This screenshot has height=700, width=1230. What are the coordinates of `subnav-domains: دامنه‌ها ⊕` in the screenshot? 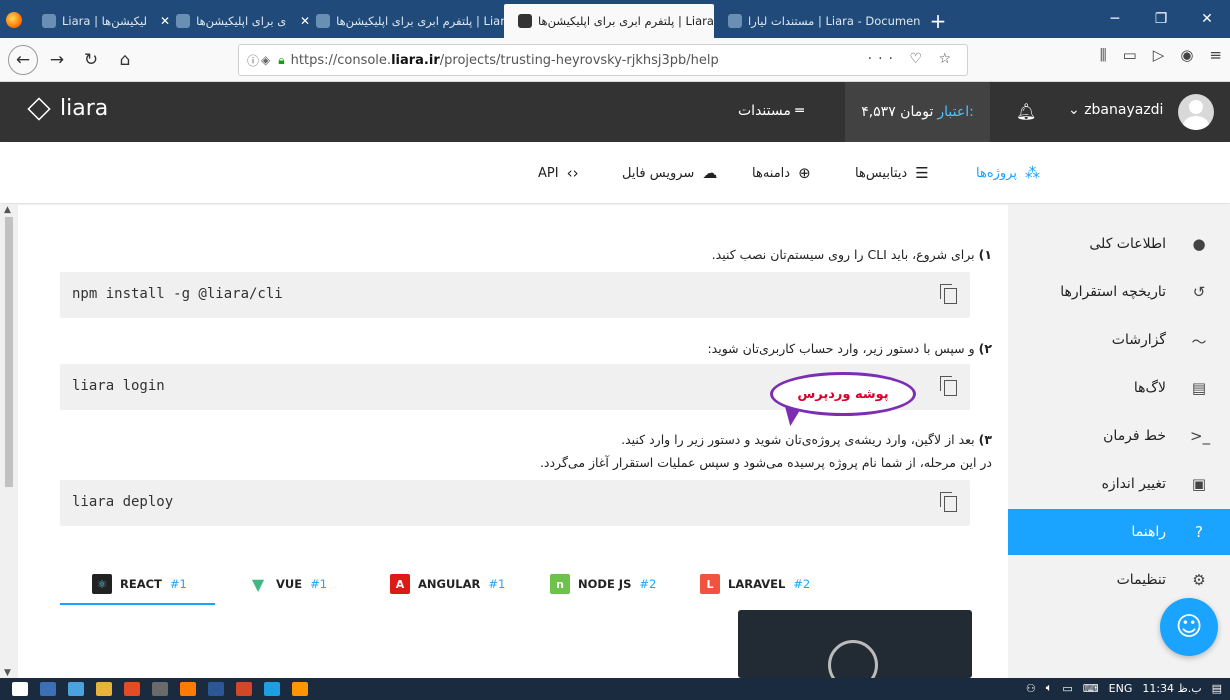 It's located at (781, 173).